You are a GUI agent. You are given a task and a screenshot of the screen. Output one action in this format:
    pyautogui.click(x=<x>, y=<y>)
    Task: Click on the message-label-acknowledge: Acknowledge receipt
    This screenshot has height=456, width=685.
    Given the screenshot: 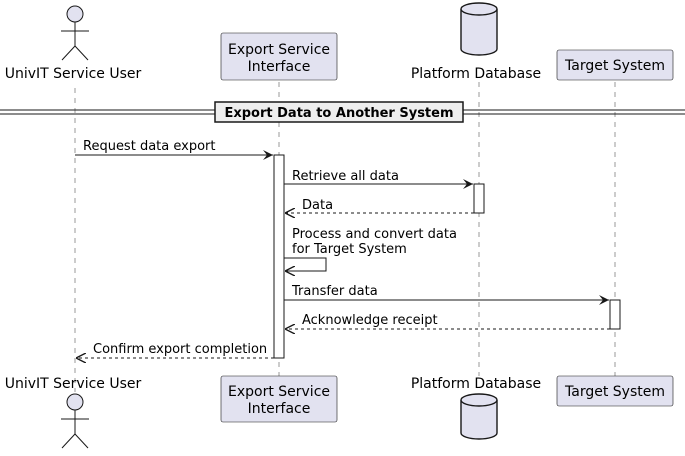 What is the action you would take?
    pyautogui.click(x=370, y=320)
    